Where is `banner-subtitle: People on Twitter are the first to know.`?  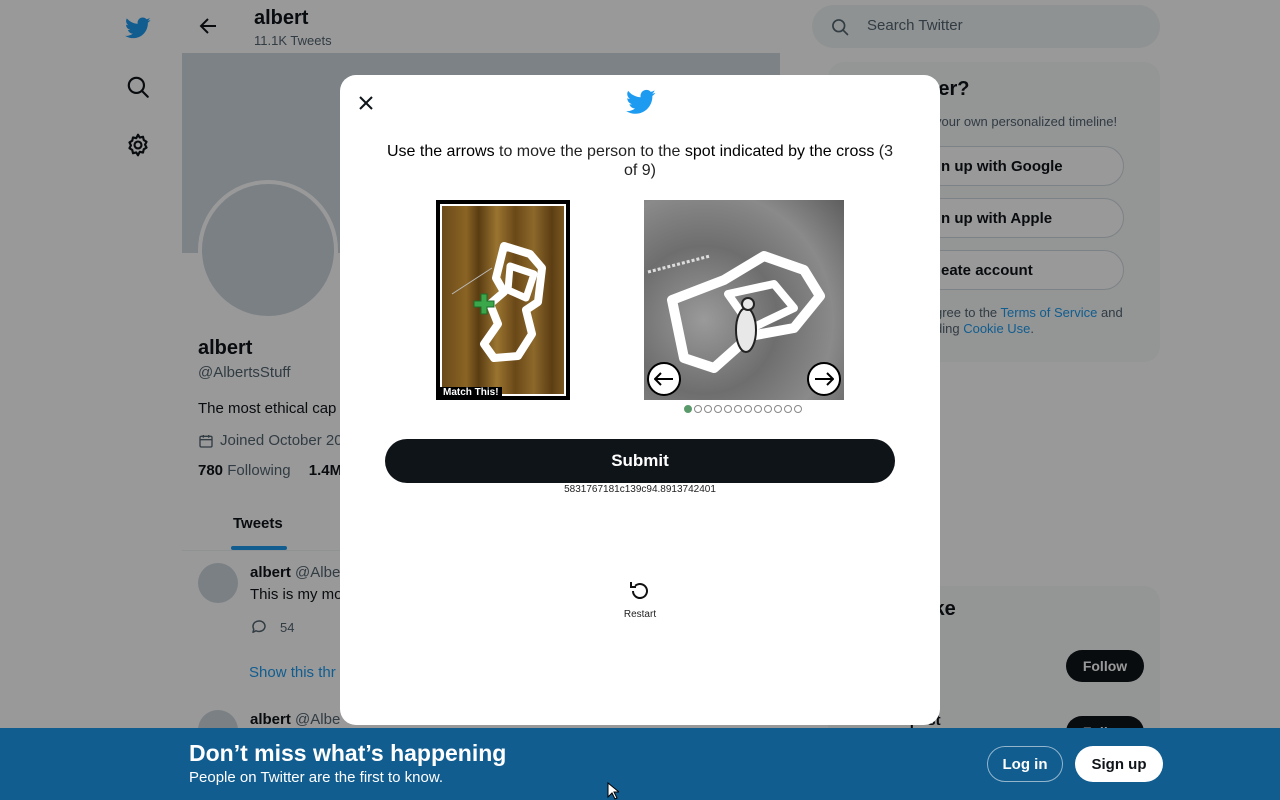 banner-subtitle: People on Twitter are the first to know. is located at coordinates (316, 777).